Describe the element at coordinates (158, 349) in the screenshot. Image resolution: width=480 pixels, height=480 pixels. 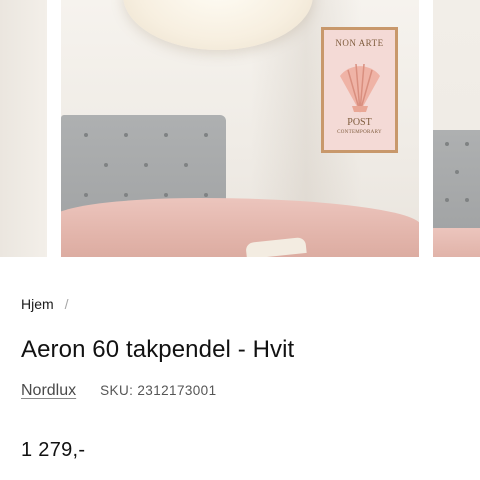
I see `product-title: Aeron 60 takpendel - Hvit` at that location.